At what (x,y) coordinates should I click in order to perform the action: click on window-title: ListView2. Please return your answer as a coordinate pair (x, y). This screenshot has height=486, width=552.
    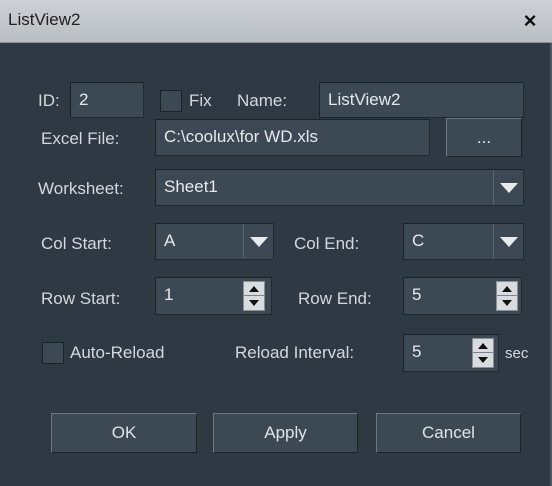
    Looking at the image, I should click on (44, 19).